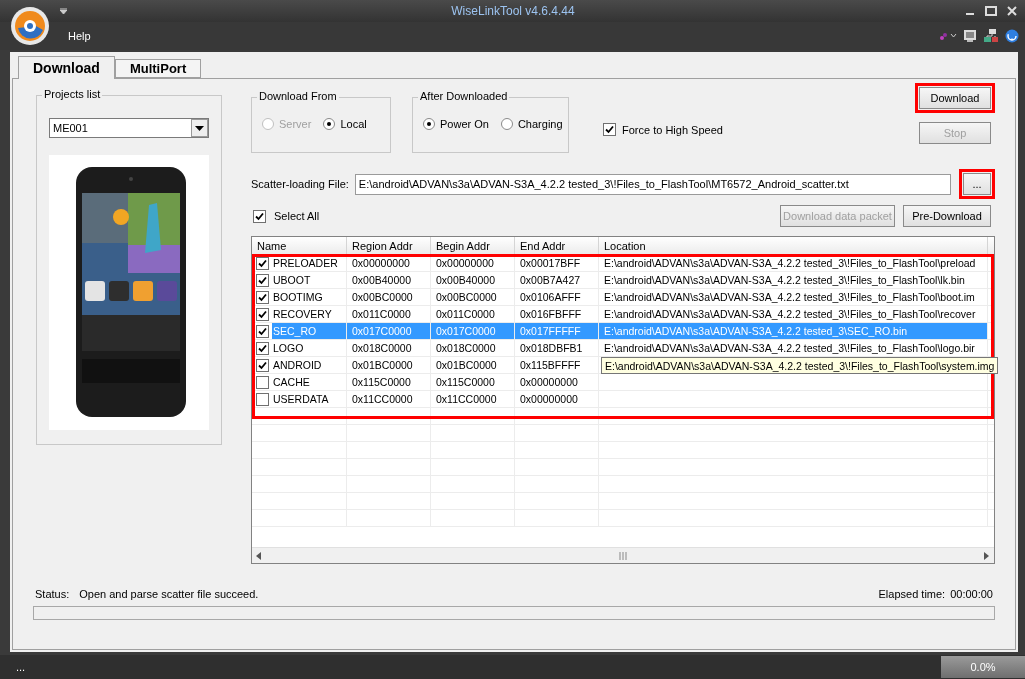  Describe the element at coordinates (292, 280) in the screenshot. I see `table-cell-text: UBOOT` at that location.